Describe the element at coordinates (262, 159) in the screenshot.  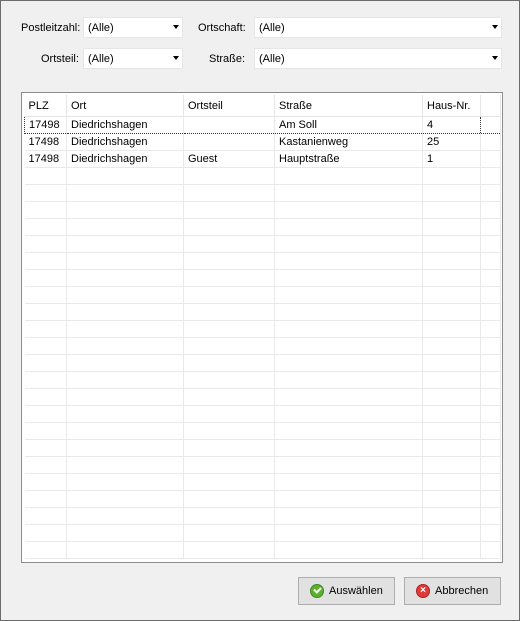
I see `table-row: 17498 Diedrichshagen Guest Hauptstraße 1` at that location.